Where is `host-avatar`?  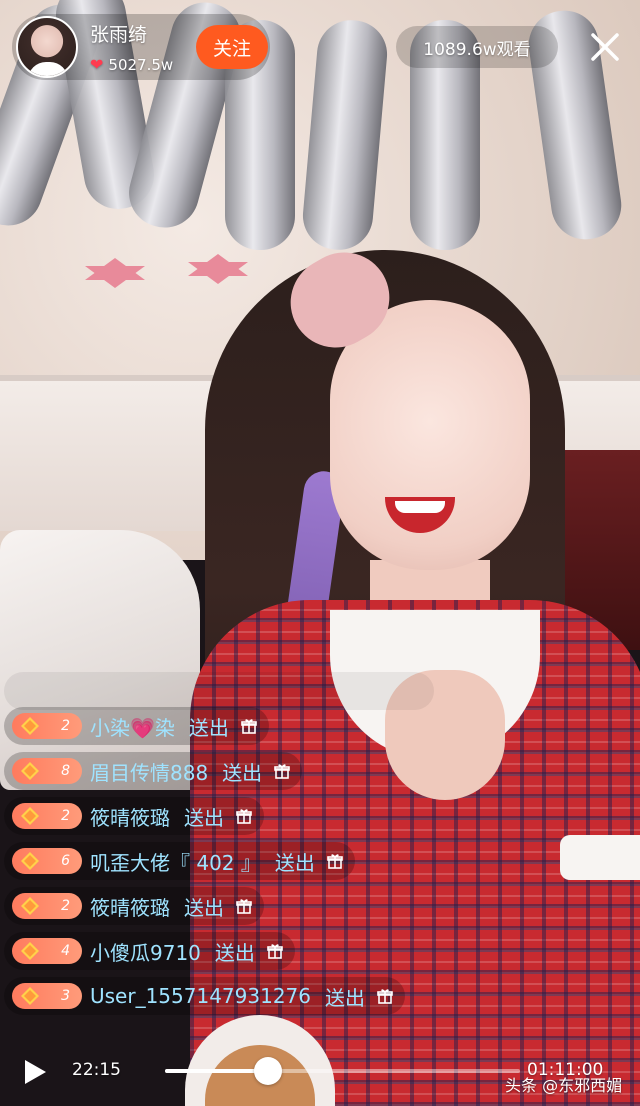
host-avatar is located at coordinates (47, 47).